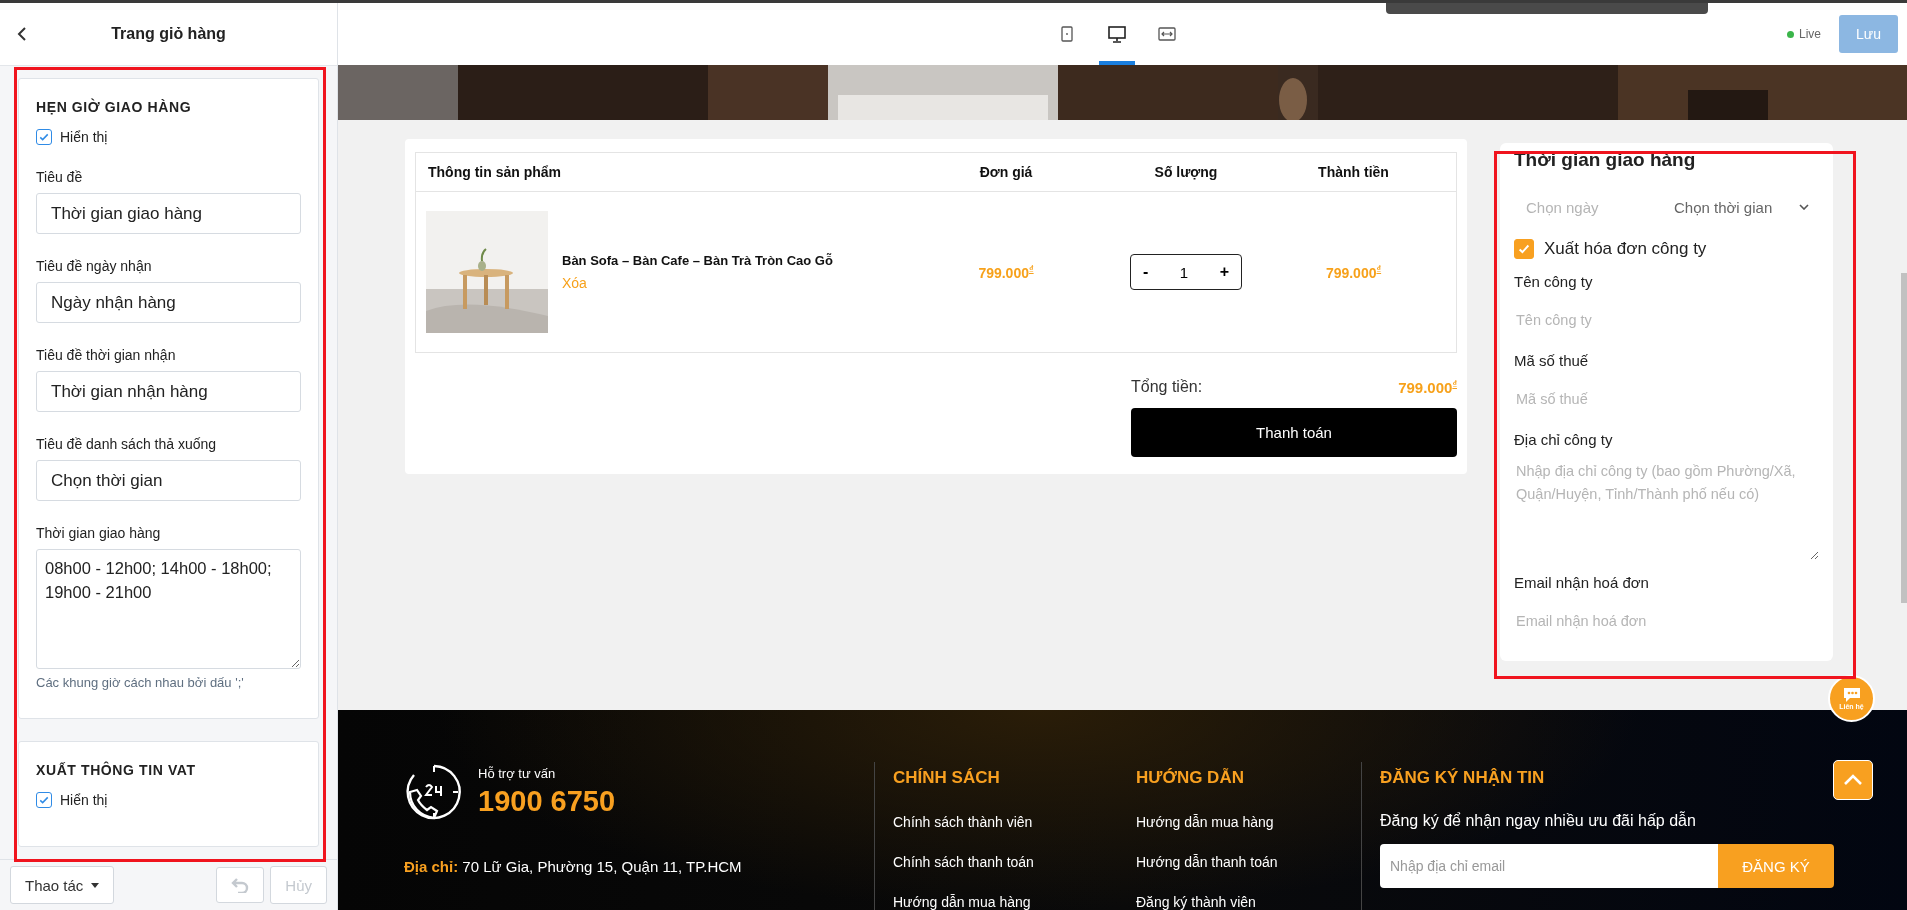  I want to click on footer-link: Chính sách thành viên, so click(1005, 822).